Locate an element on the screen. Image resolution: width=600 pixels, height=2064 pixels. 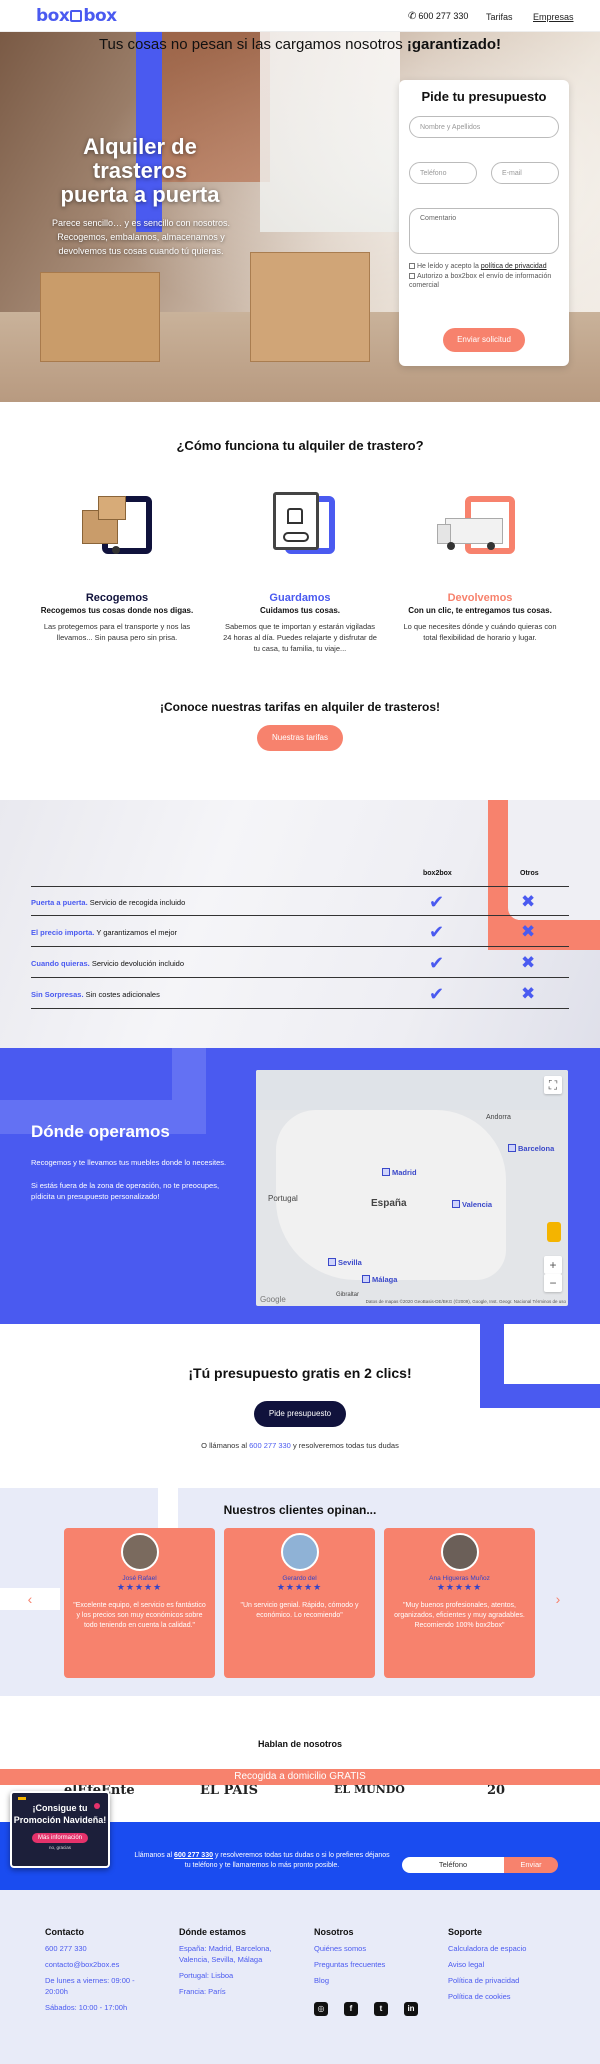
callback-send-button: Enviar is located at coordinates (531, 1865).